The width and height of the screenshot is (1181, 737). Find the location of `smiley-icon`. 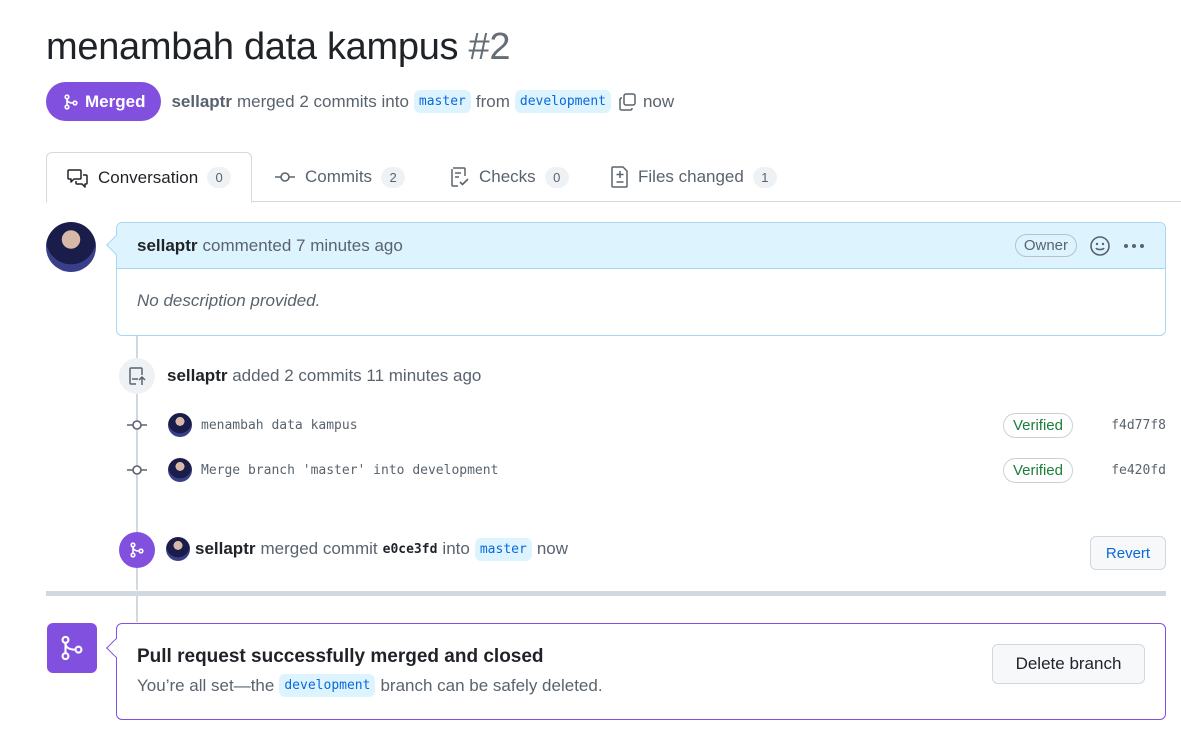

smiley-icon is located at coordinates (1100, 246).